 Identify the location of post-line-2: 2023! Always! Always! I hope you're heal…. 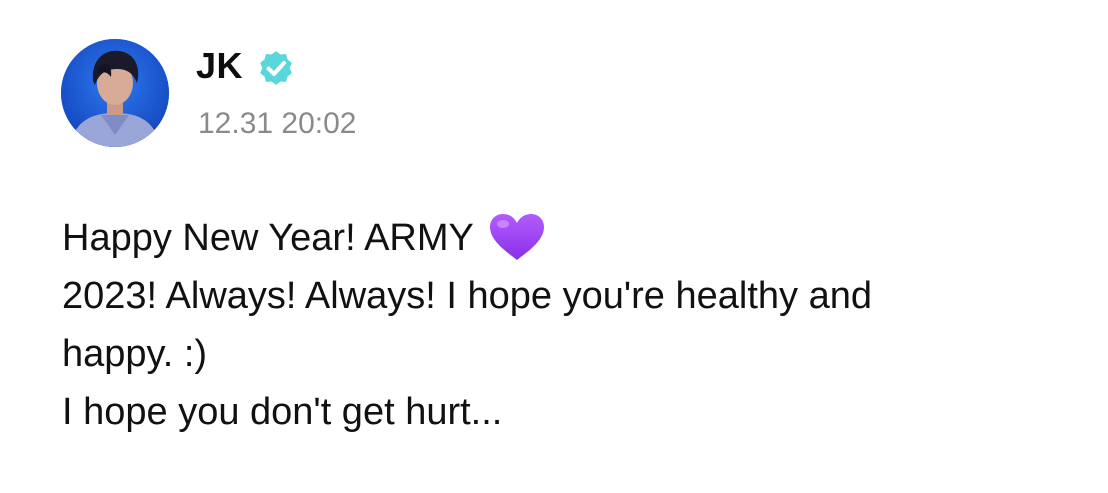
(467, 296).